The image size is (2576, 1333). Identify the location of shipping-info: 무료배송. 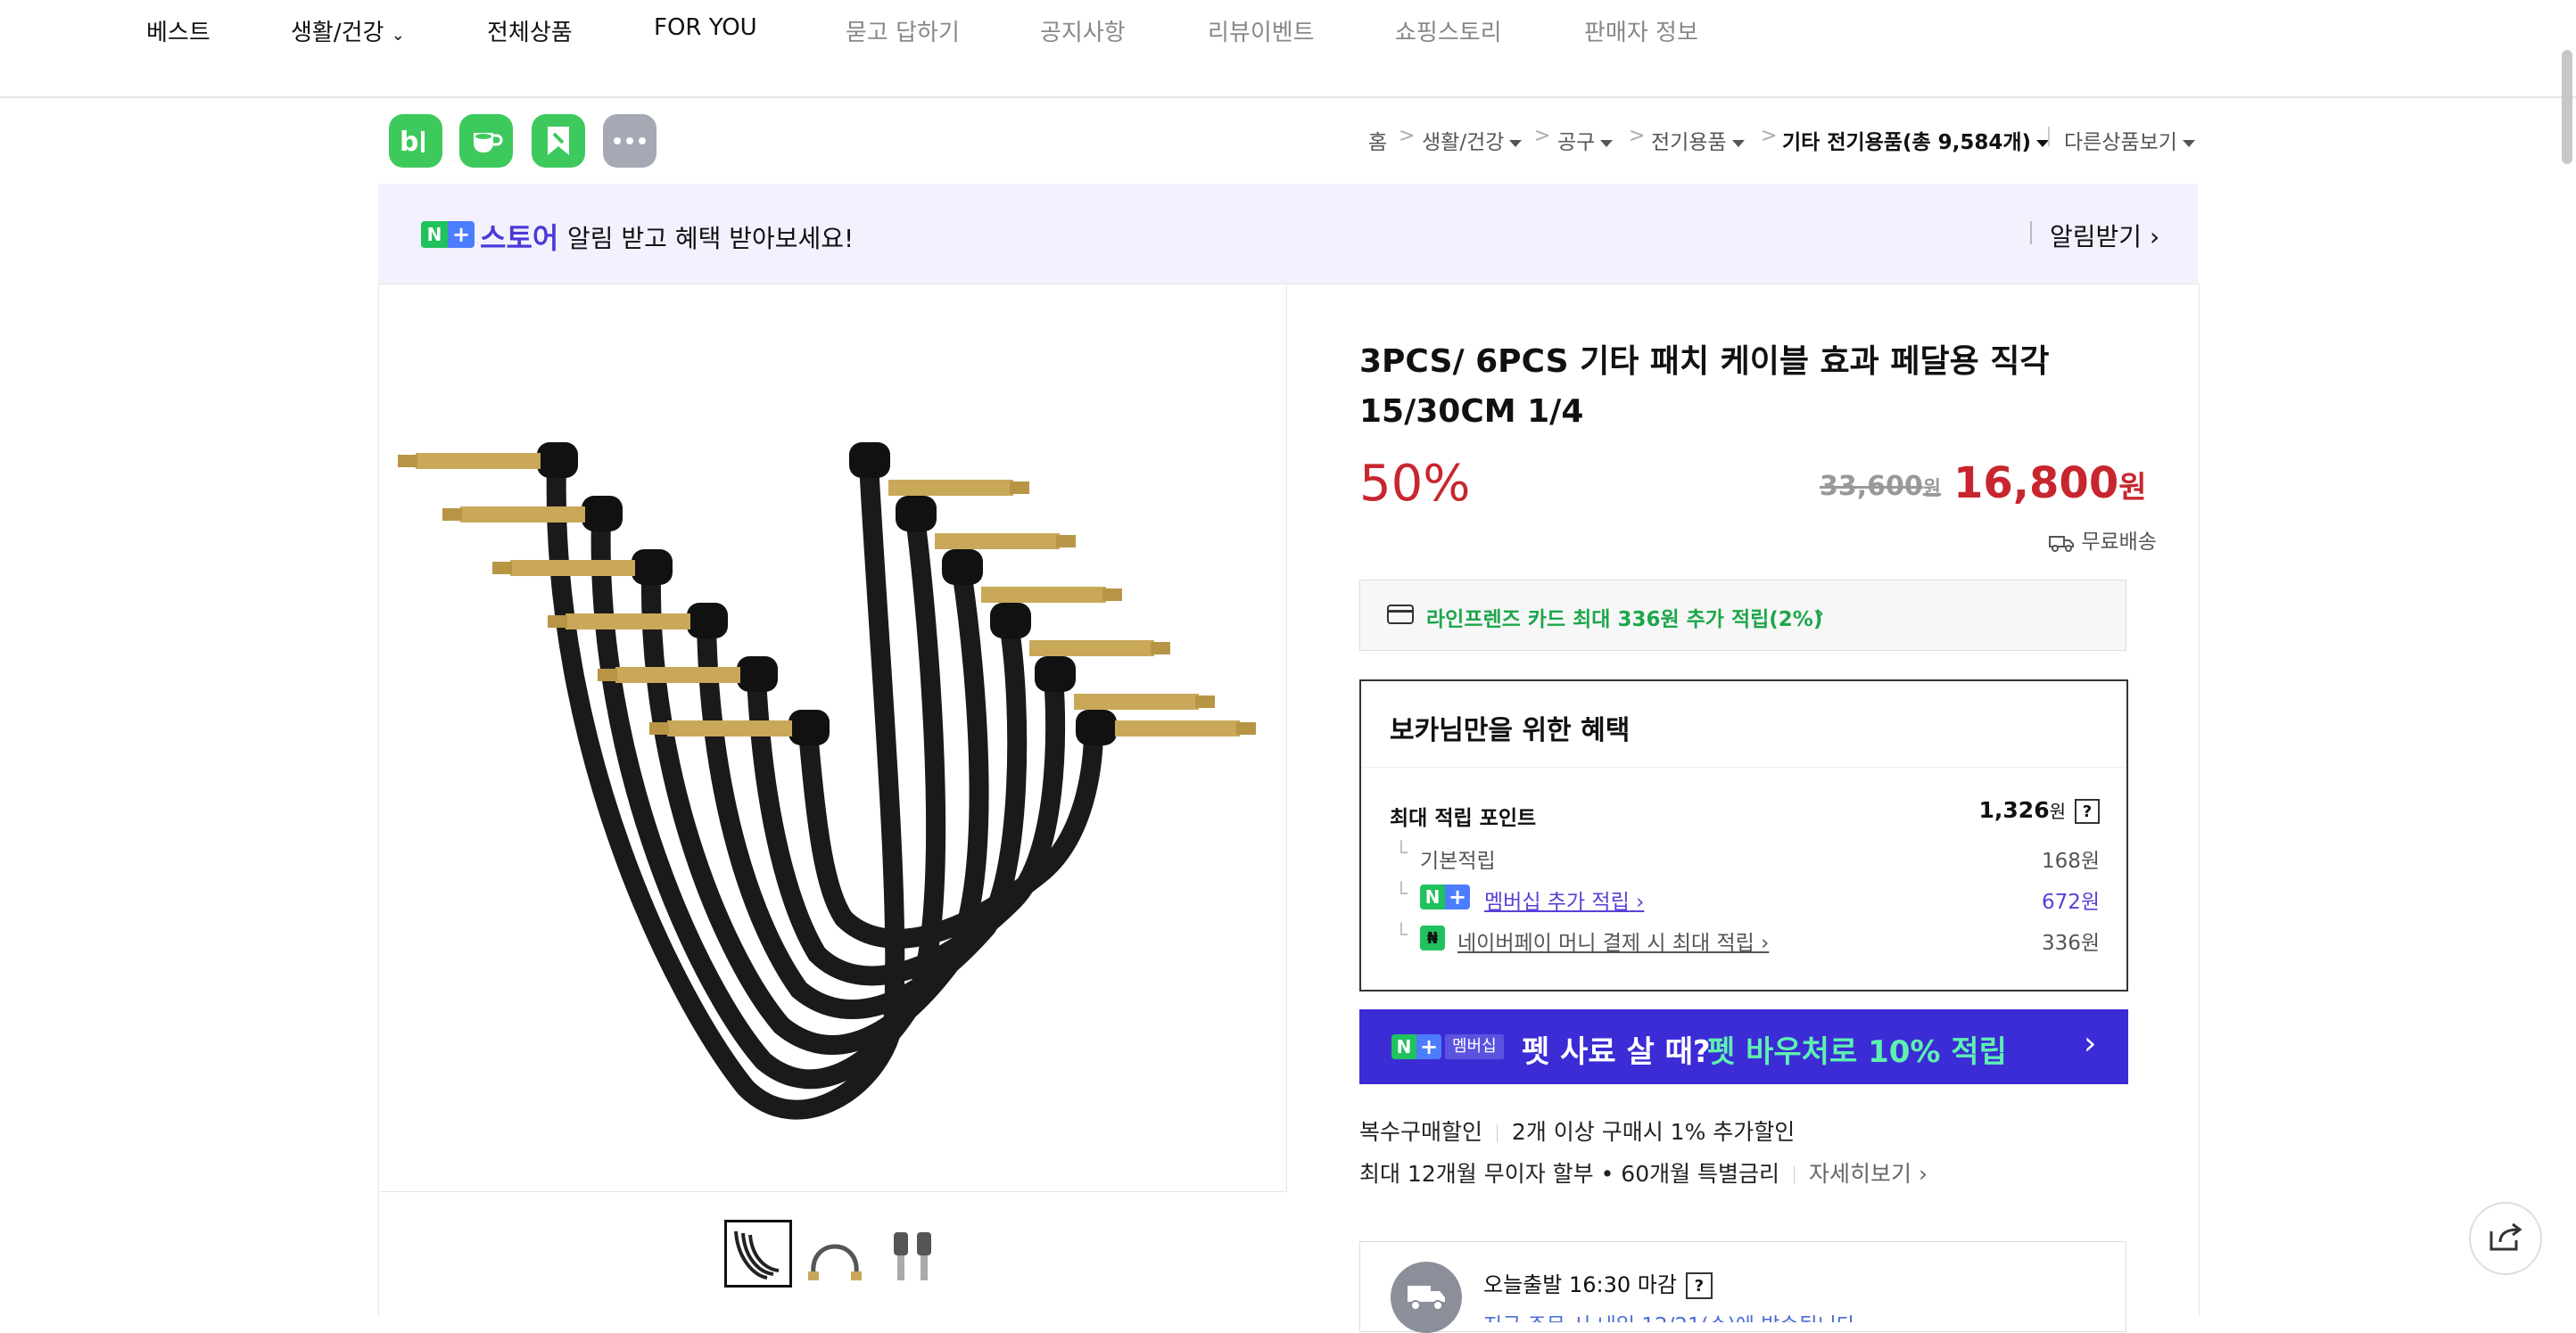
(2103, 539).